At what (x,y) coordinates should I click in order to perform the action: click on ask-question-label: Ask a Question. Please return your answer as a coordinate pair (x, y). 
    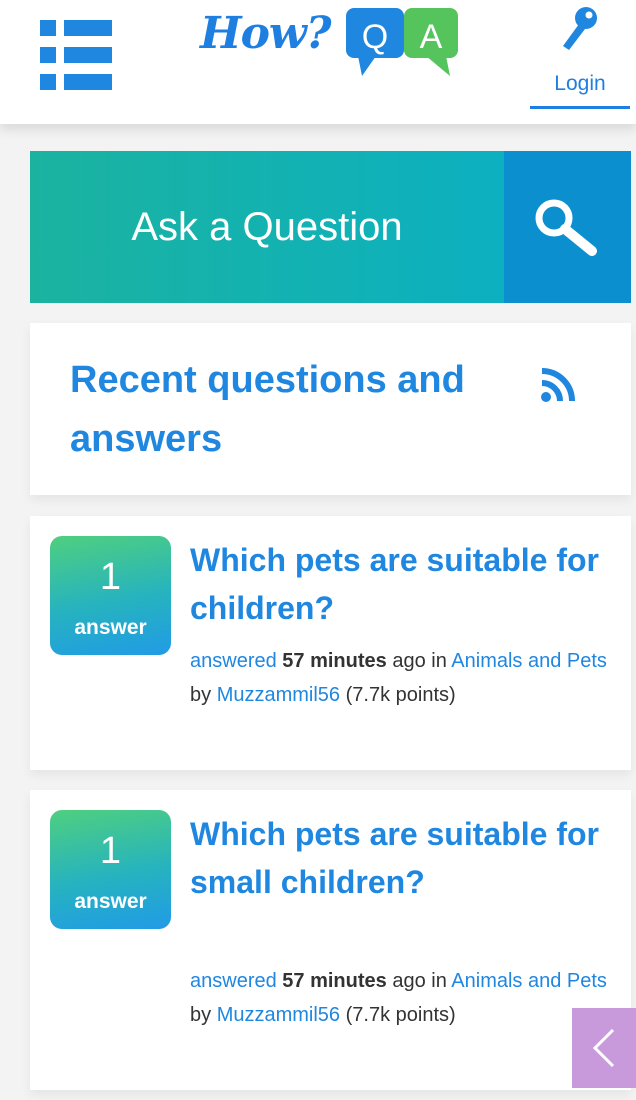
    Looking at the image, I should click on (267, 226).